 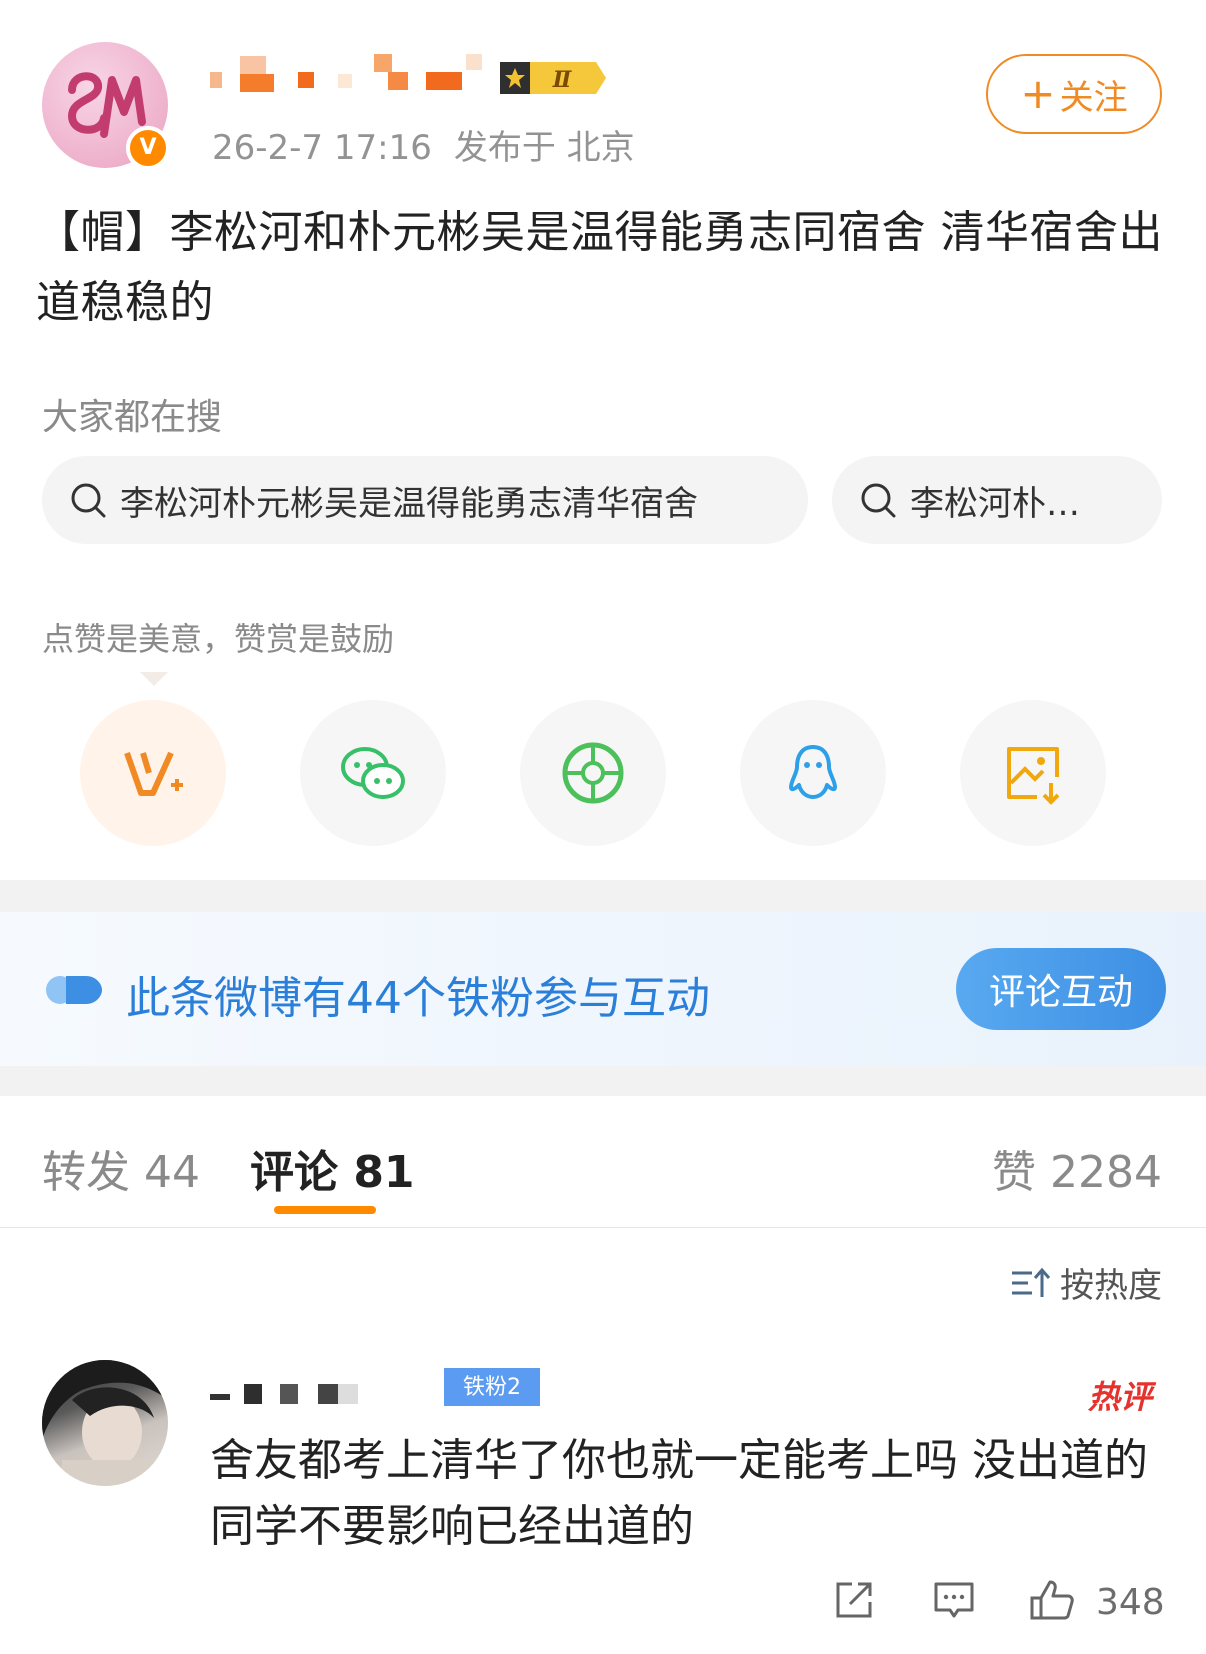 What do you see at coordinates (418, 998) in the screenshot?
I see `fans-banner-text: 此条微博有44个铁粉参与互动` at bounding box center [418, 998].